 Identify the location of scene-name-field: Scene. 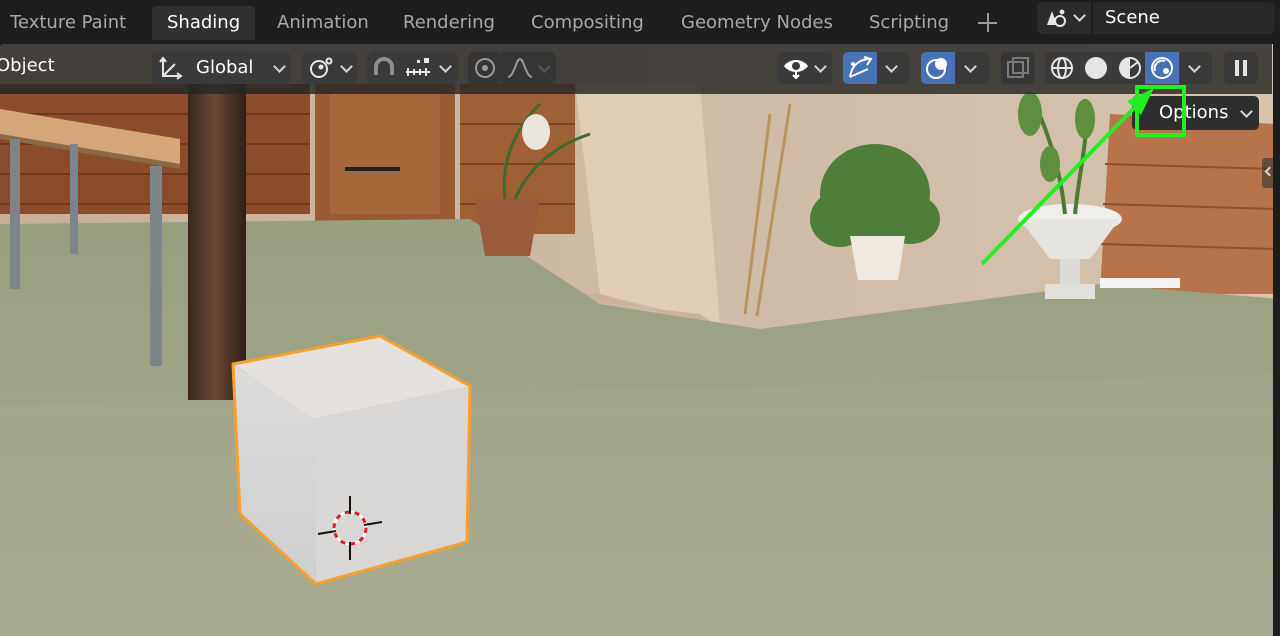
(1184, 18).